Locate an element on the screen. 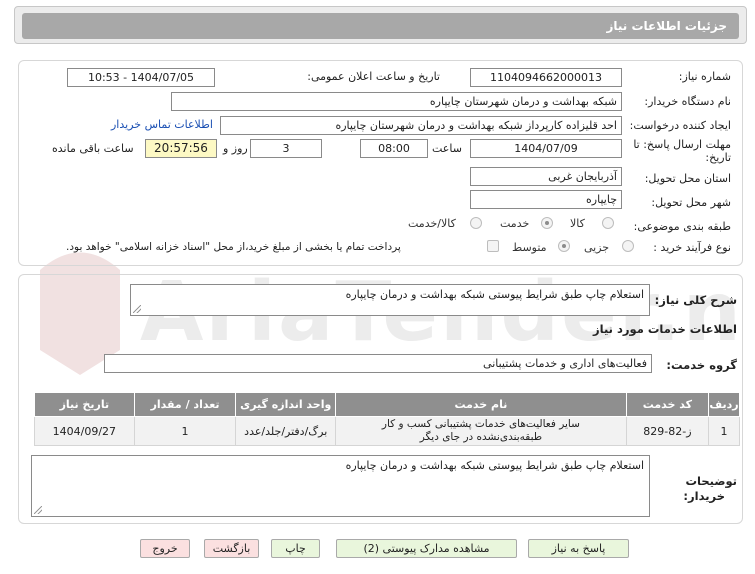 The image size is (755, 574). deadline-date-field: 1404/07/09 is located at coordinates (546, 148).